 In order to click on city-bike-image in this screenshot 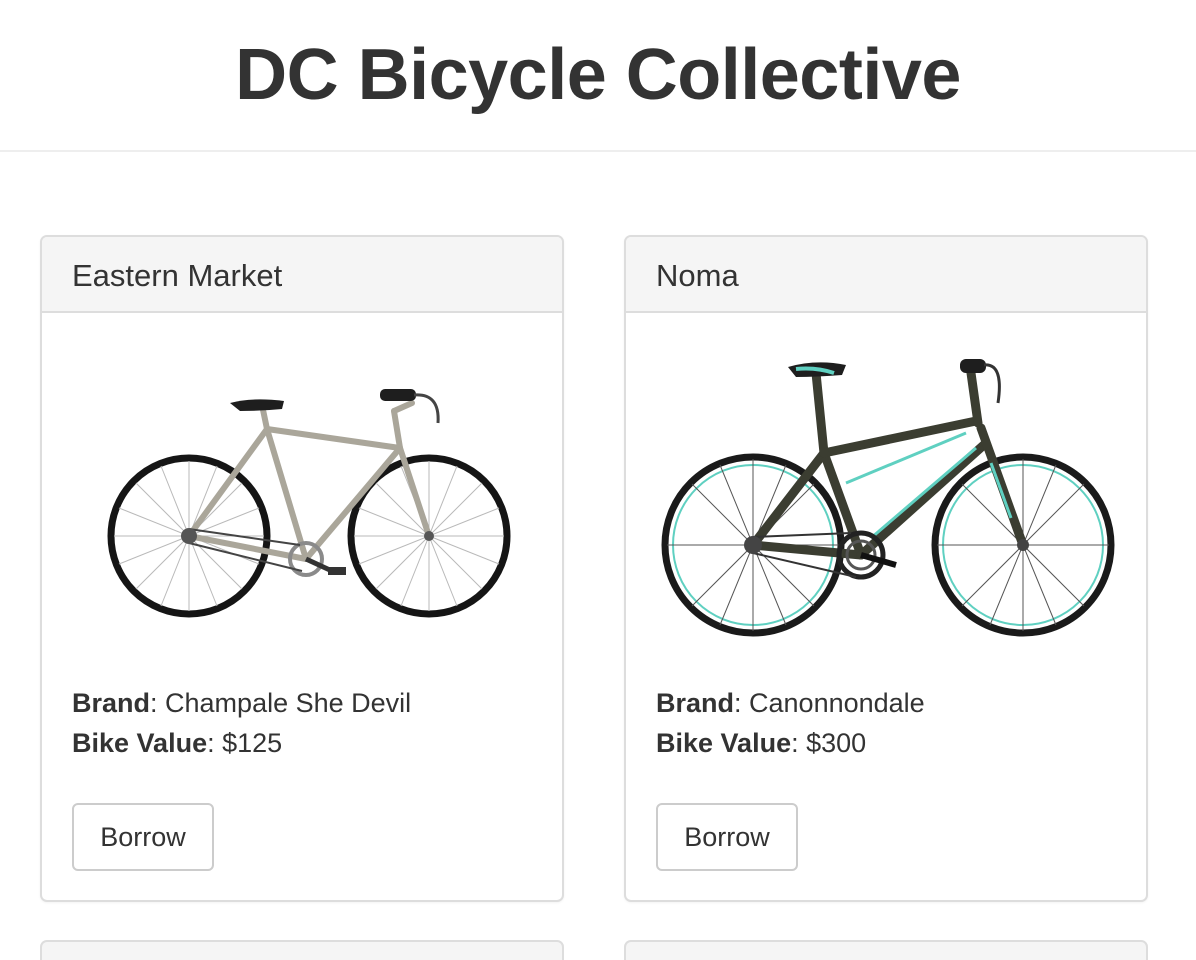, I will do `click(309, 503)`.